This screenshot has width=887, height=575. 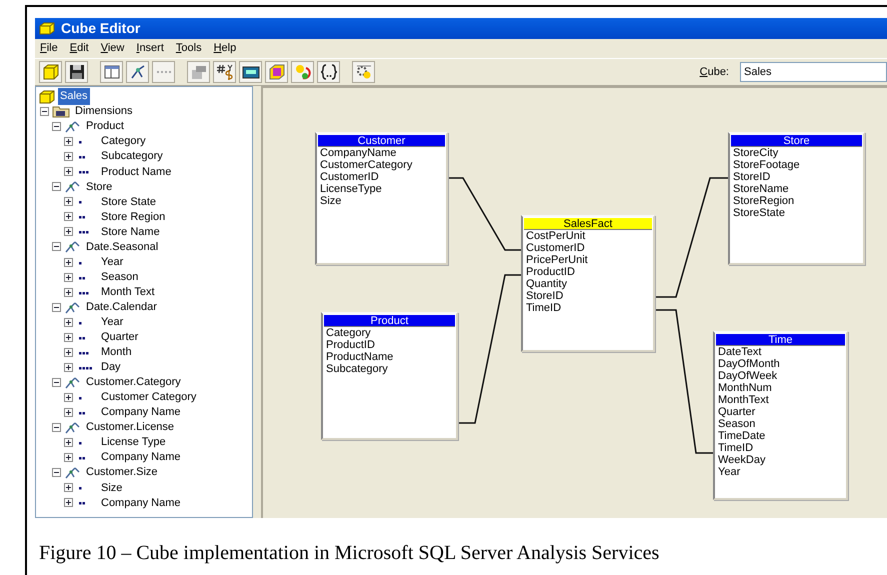 What do you see at coordinates (74, 96) in the screenshot?
I see `tree-item: Sales` at bounding box center [74, 96].